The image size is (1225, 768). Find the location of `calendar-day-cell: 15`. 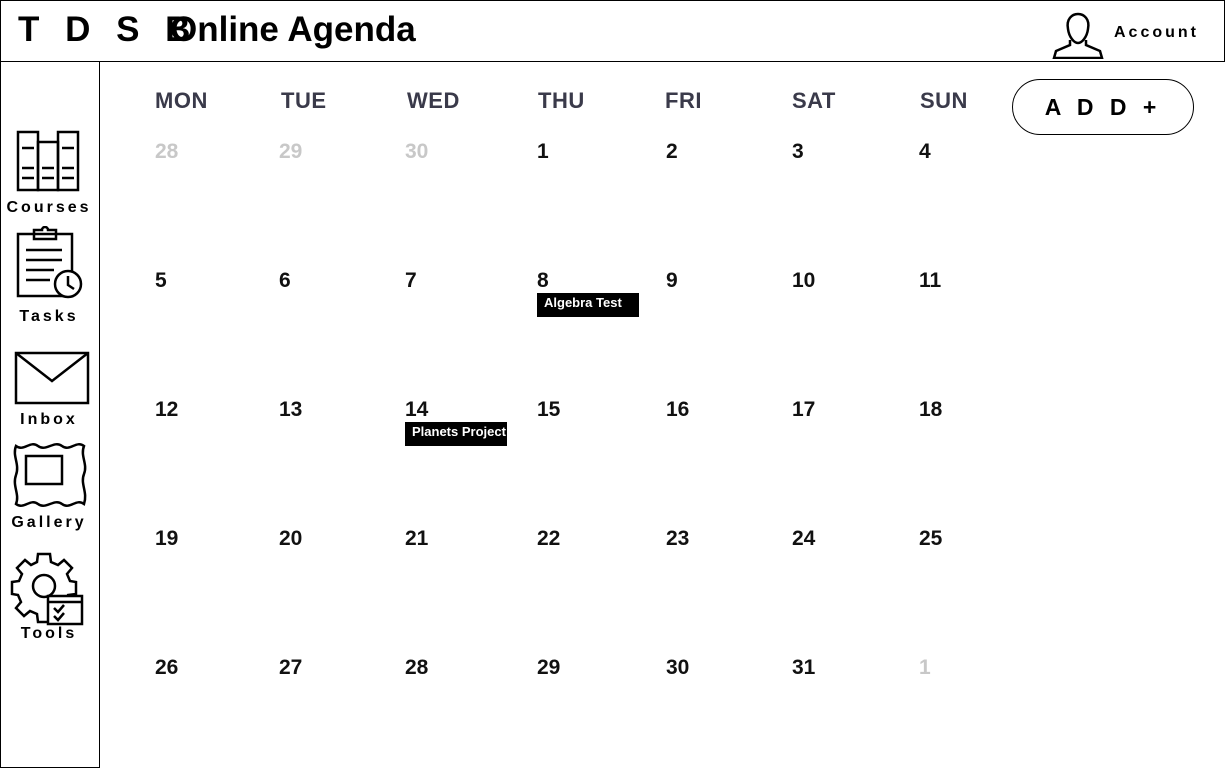

calendar-day-cell: 15 is located at coordinates (548, 410).